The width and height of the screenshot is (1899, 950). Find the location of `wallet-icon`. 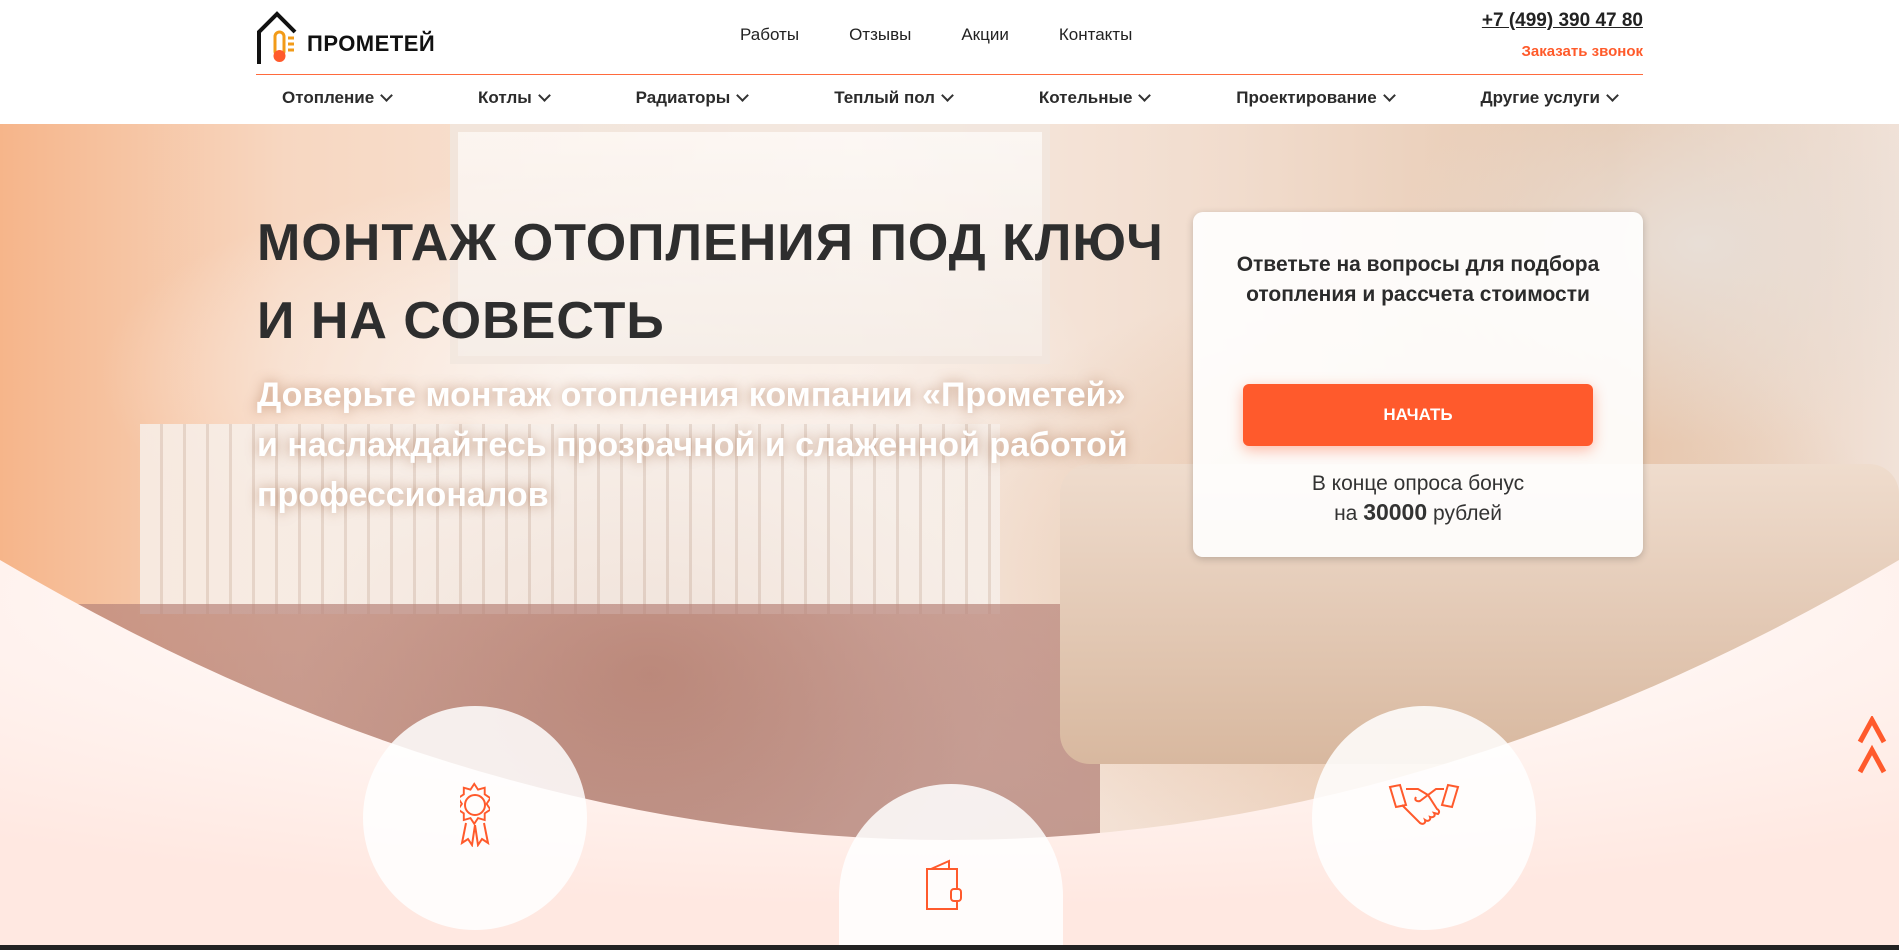

wallet-icon is located at coordinates (944, 884).